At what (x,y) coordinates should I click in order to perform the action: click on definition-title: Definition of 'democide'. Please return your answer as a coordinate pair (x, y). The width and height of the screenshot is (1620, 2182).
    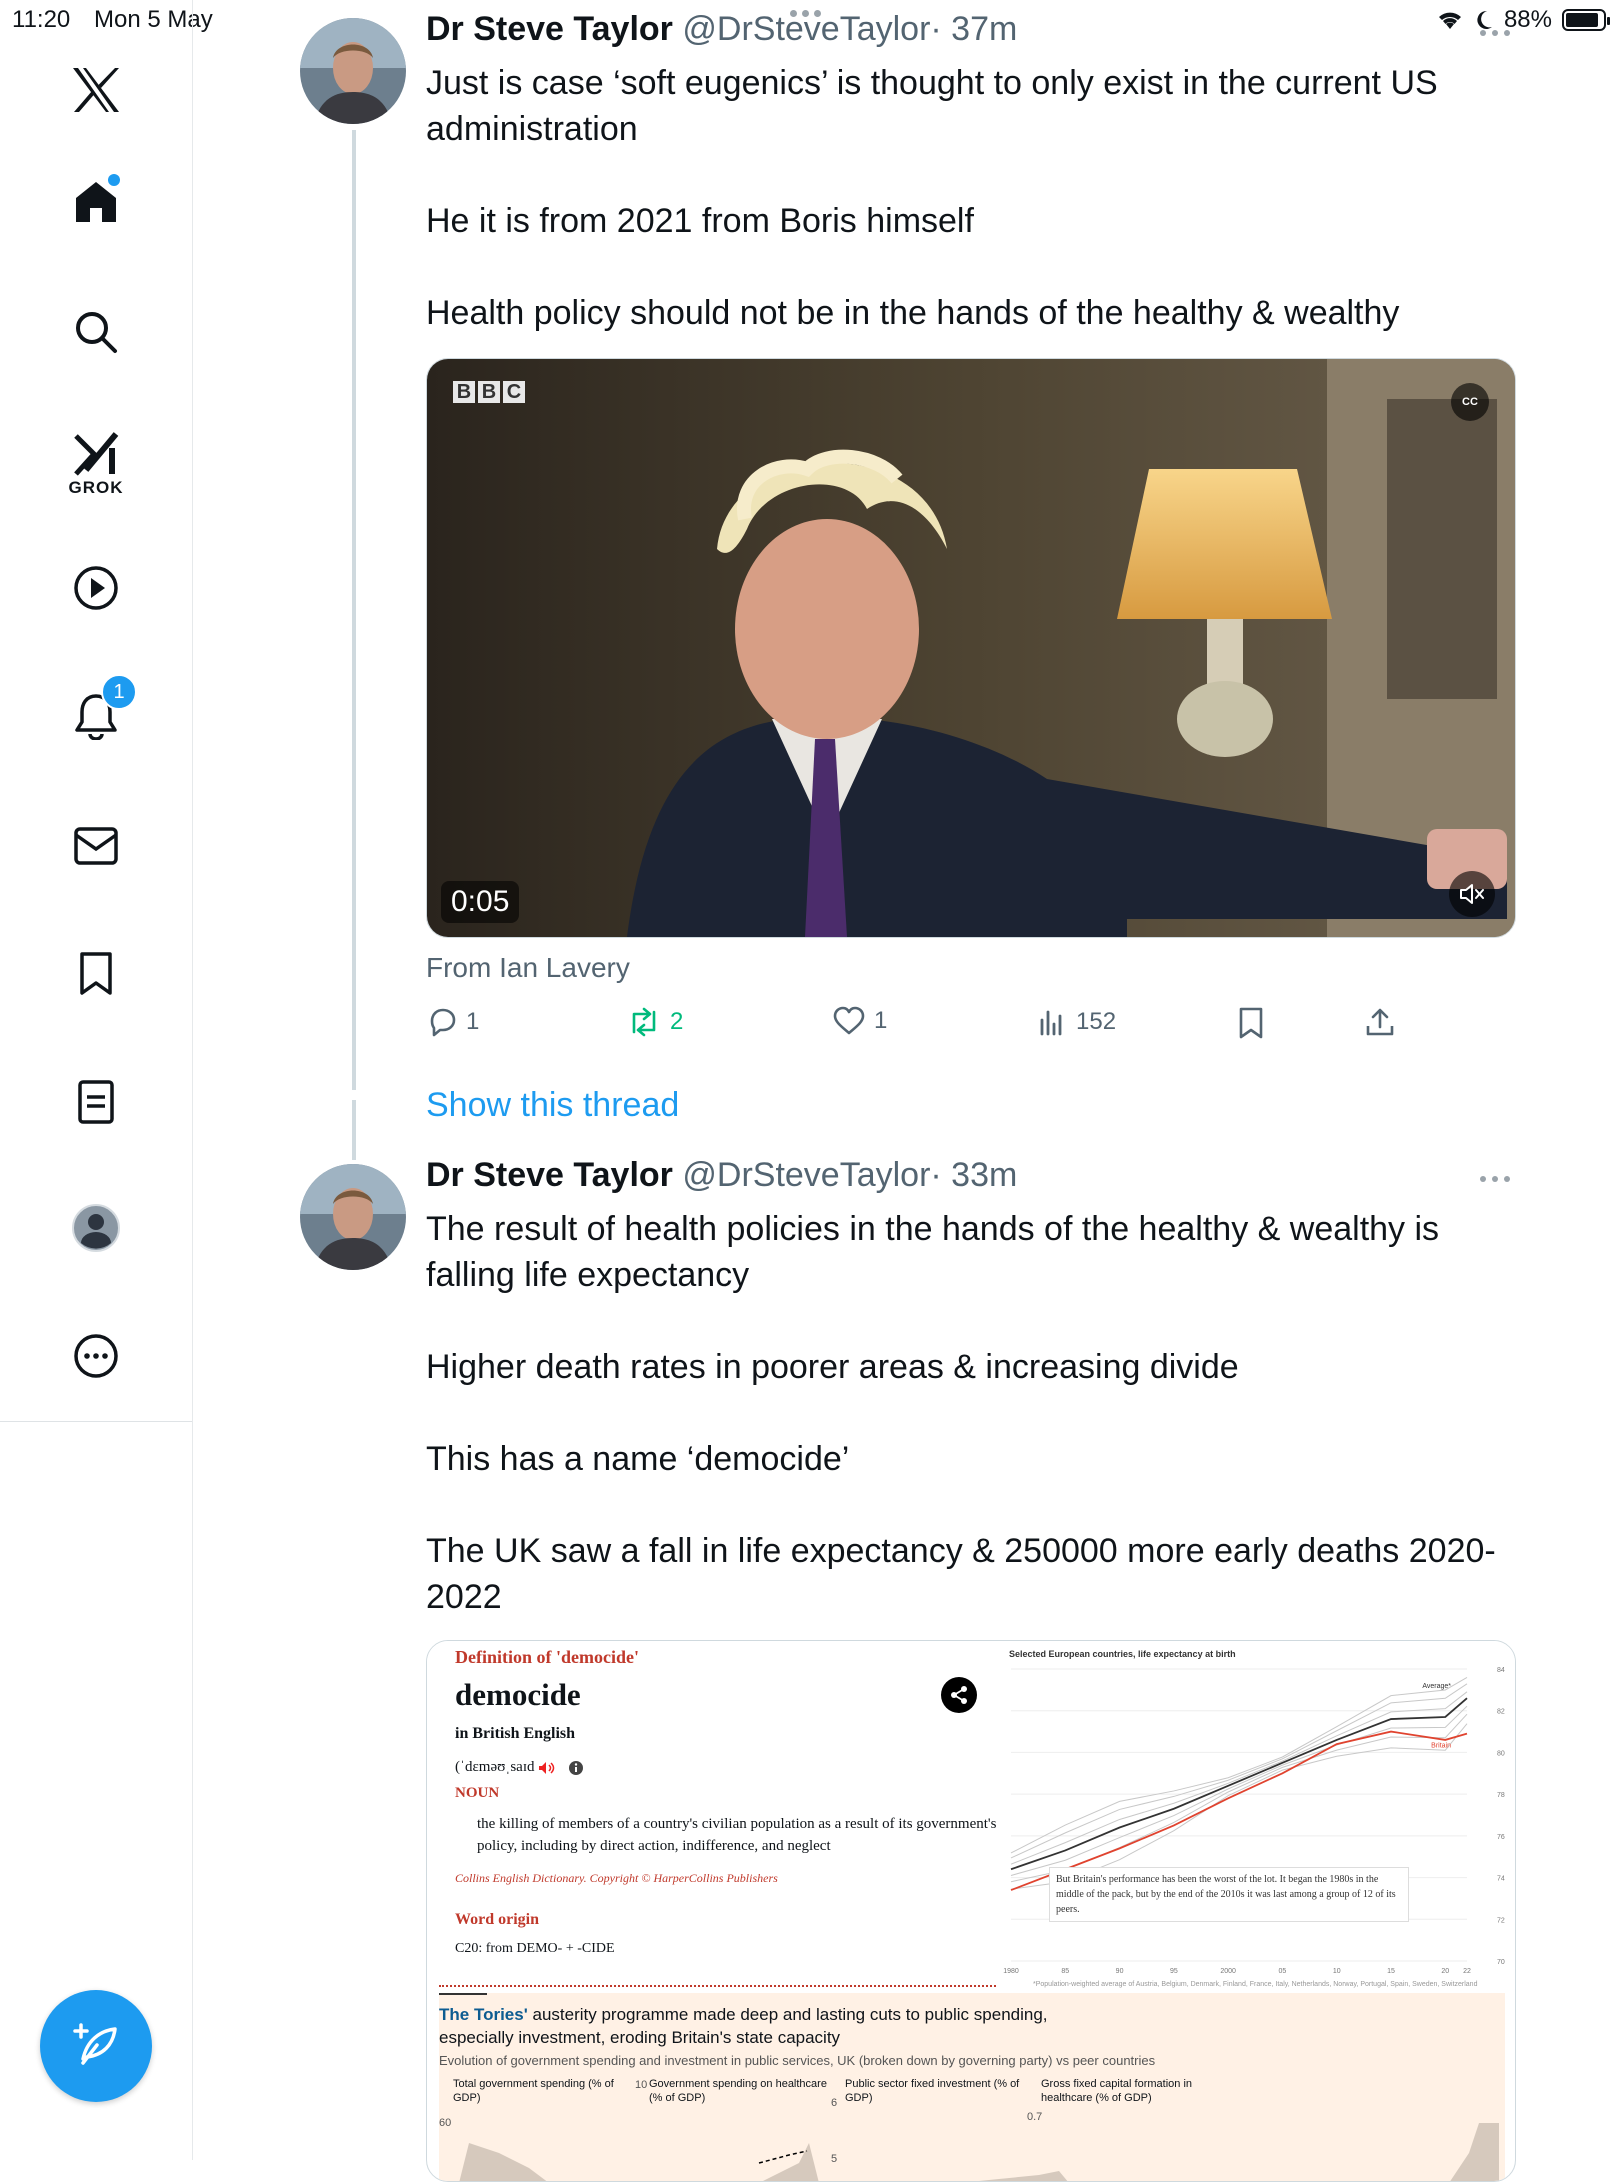
    Looking at the image, I should click on (547, 1657).